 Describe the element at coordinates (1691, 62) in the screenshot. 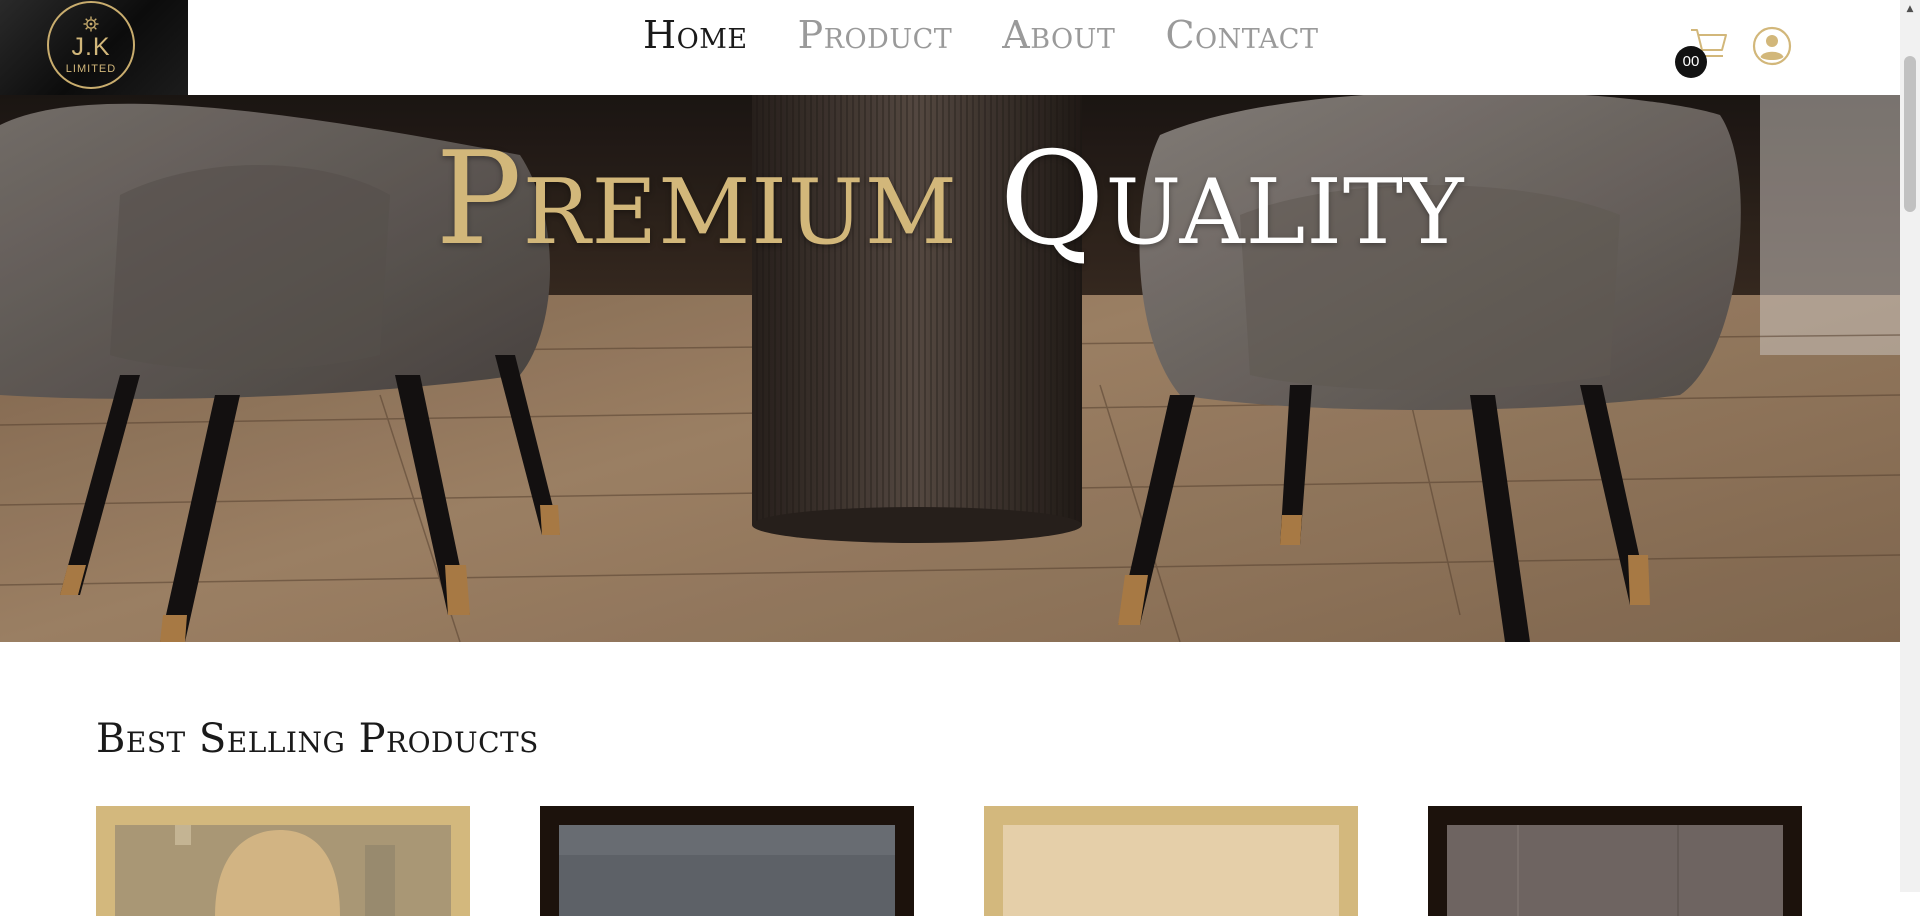

I see `cart-count-badge: 00` at that location.